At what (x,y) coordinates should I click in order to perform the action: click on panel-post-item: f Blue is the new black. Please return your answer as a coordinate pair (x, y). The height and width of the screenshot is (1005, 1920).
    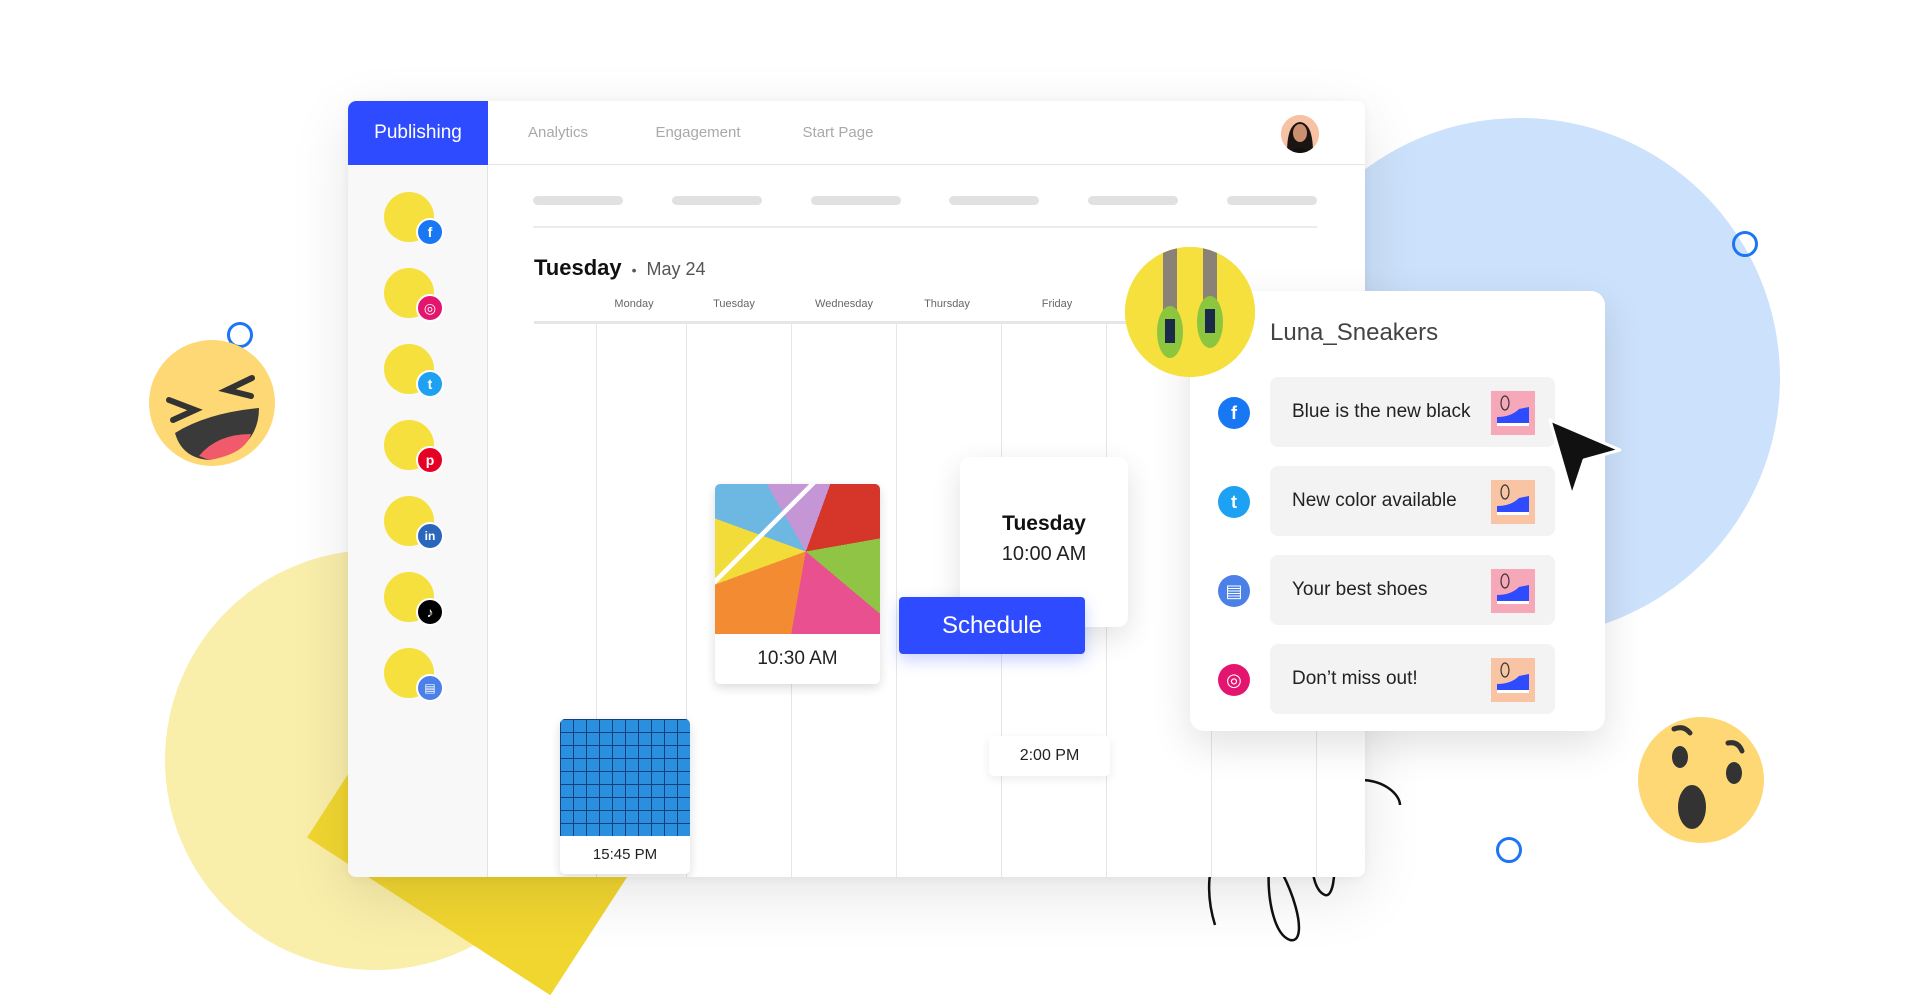
    Looking at the image, I should click on (1397, 412).